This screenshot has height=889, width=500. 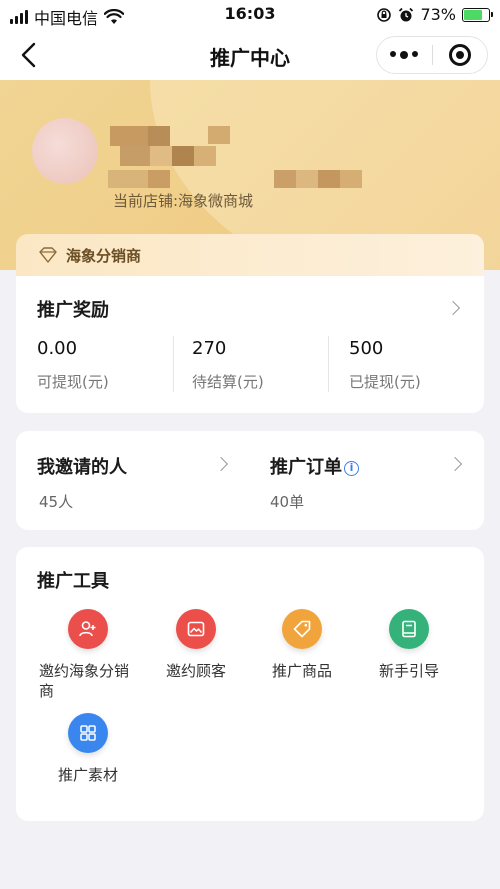 I want to click on promotion-orders-count: 40单, so click(x=287, y=502).